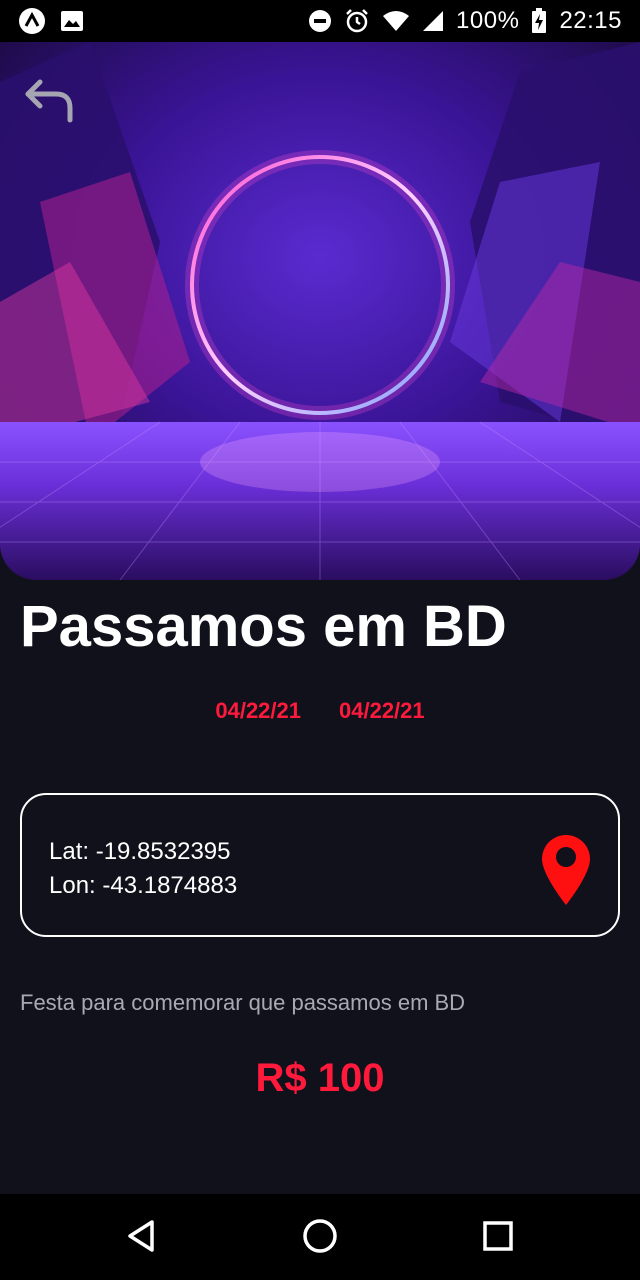 This screenshot has height=1280, width=640. What do you see at coordinates (258, 710) in the screenshot?
I see `start-date: 04/22/21` at bounding box center [258, 710].